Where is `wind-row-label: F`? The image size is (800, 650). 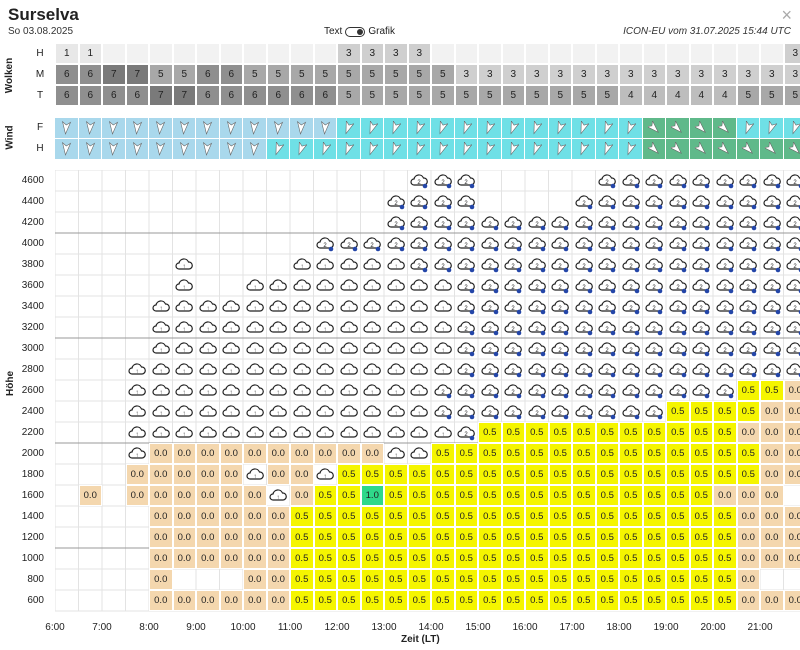 wind-row-label: F is located at coordinates (40, 127).